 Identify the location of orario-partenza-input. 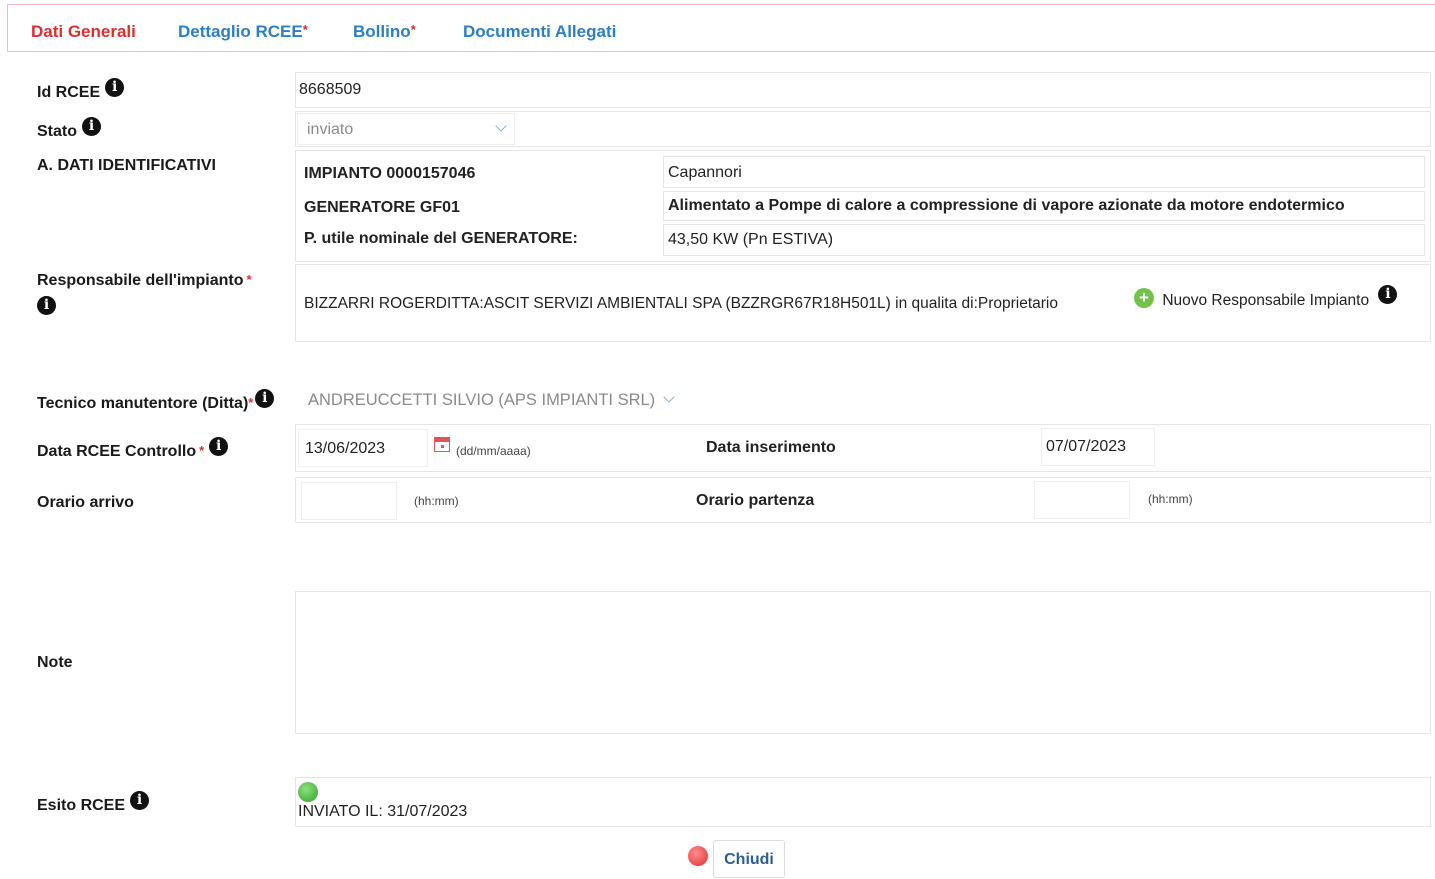
(1082, 500).